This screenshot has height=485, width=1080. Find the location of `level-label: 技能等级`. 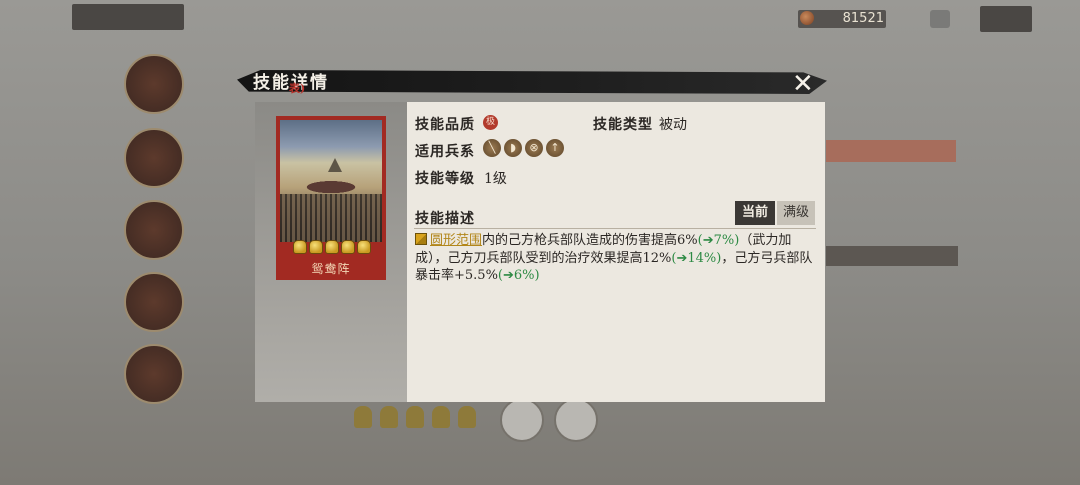

level-label: 技能等级 is located at coordinates (445, 179).